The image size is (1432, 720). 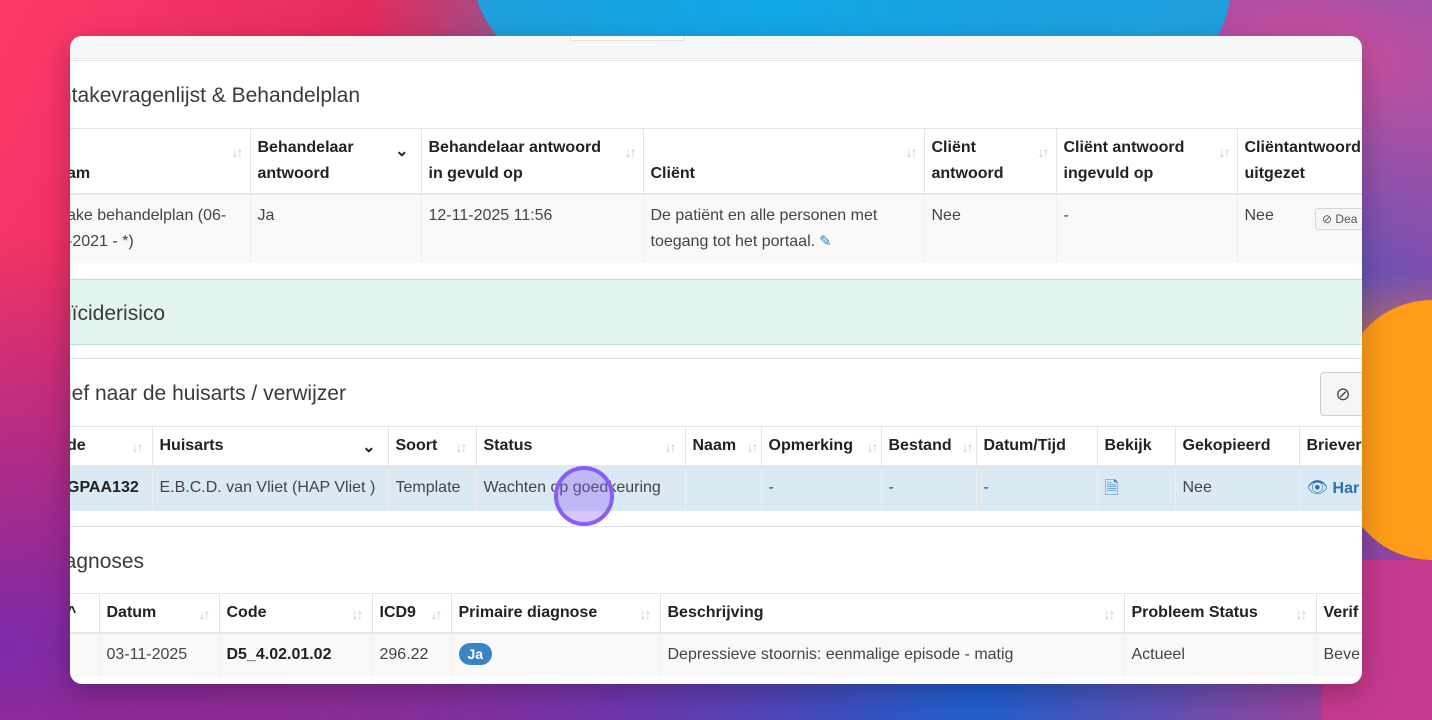 What do you see at coordinates (107, 561) in the screenshot?
I see `diagnoses-title: iagnoses` at bounding box center [107, 561].